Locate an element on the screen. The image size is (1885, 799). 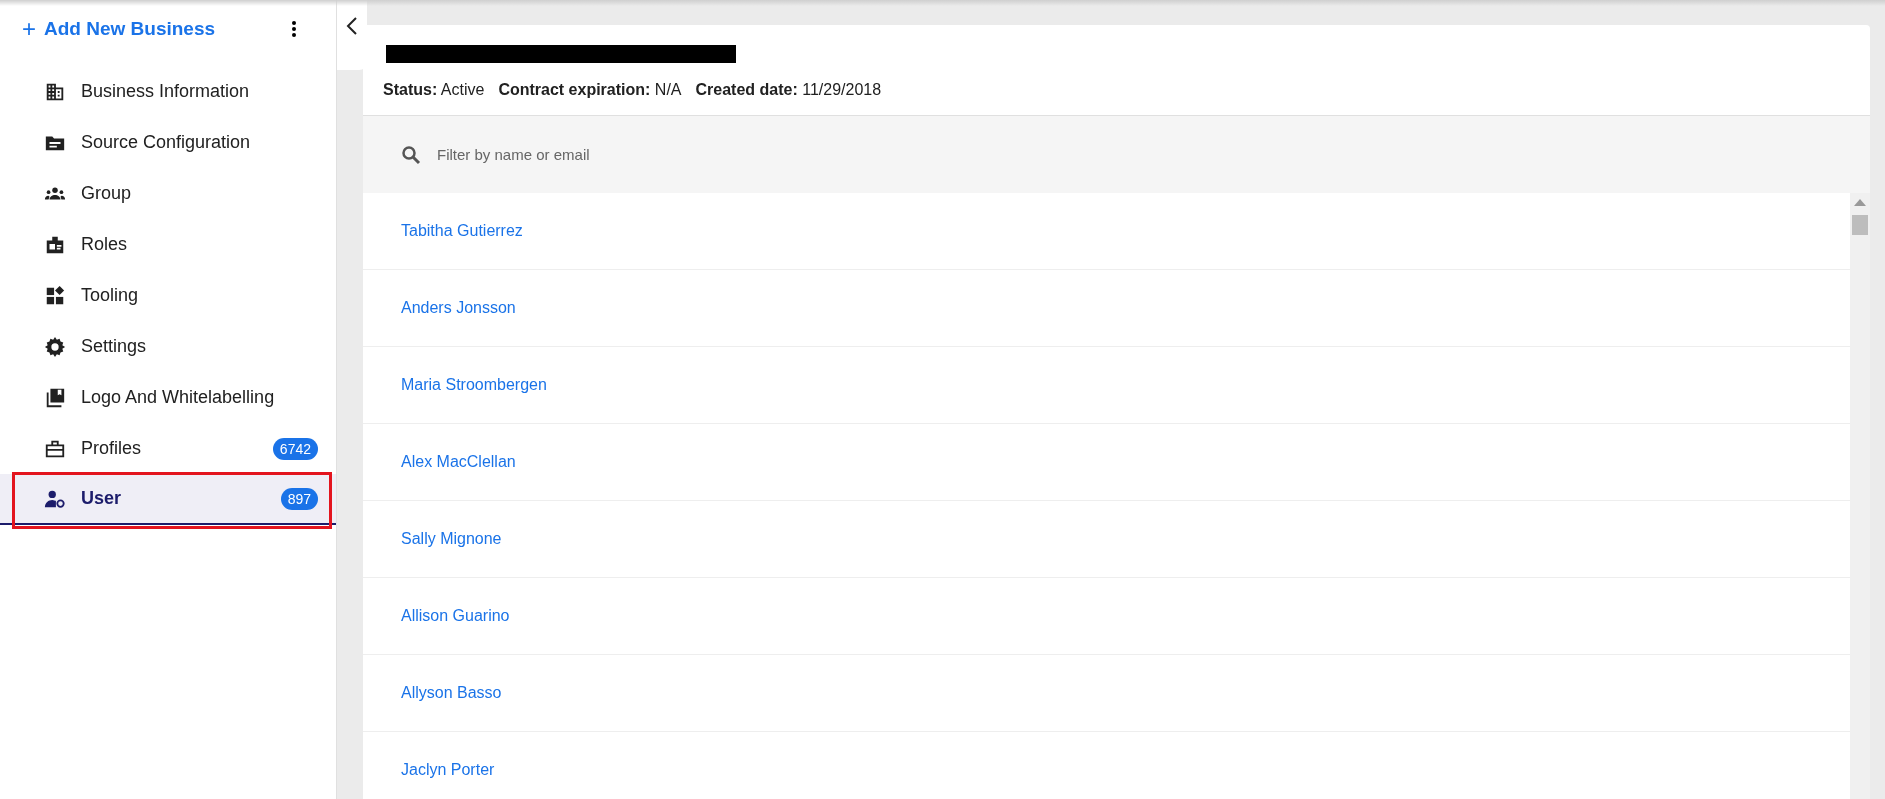
search-icon is located at coordinates (411, 154).